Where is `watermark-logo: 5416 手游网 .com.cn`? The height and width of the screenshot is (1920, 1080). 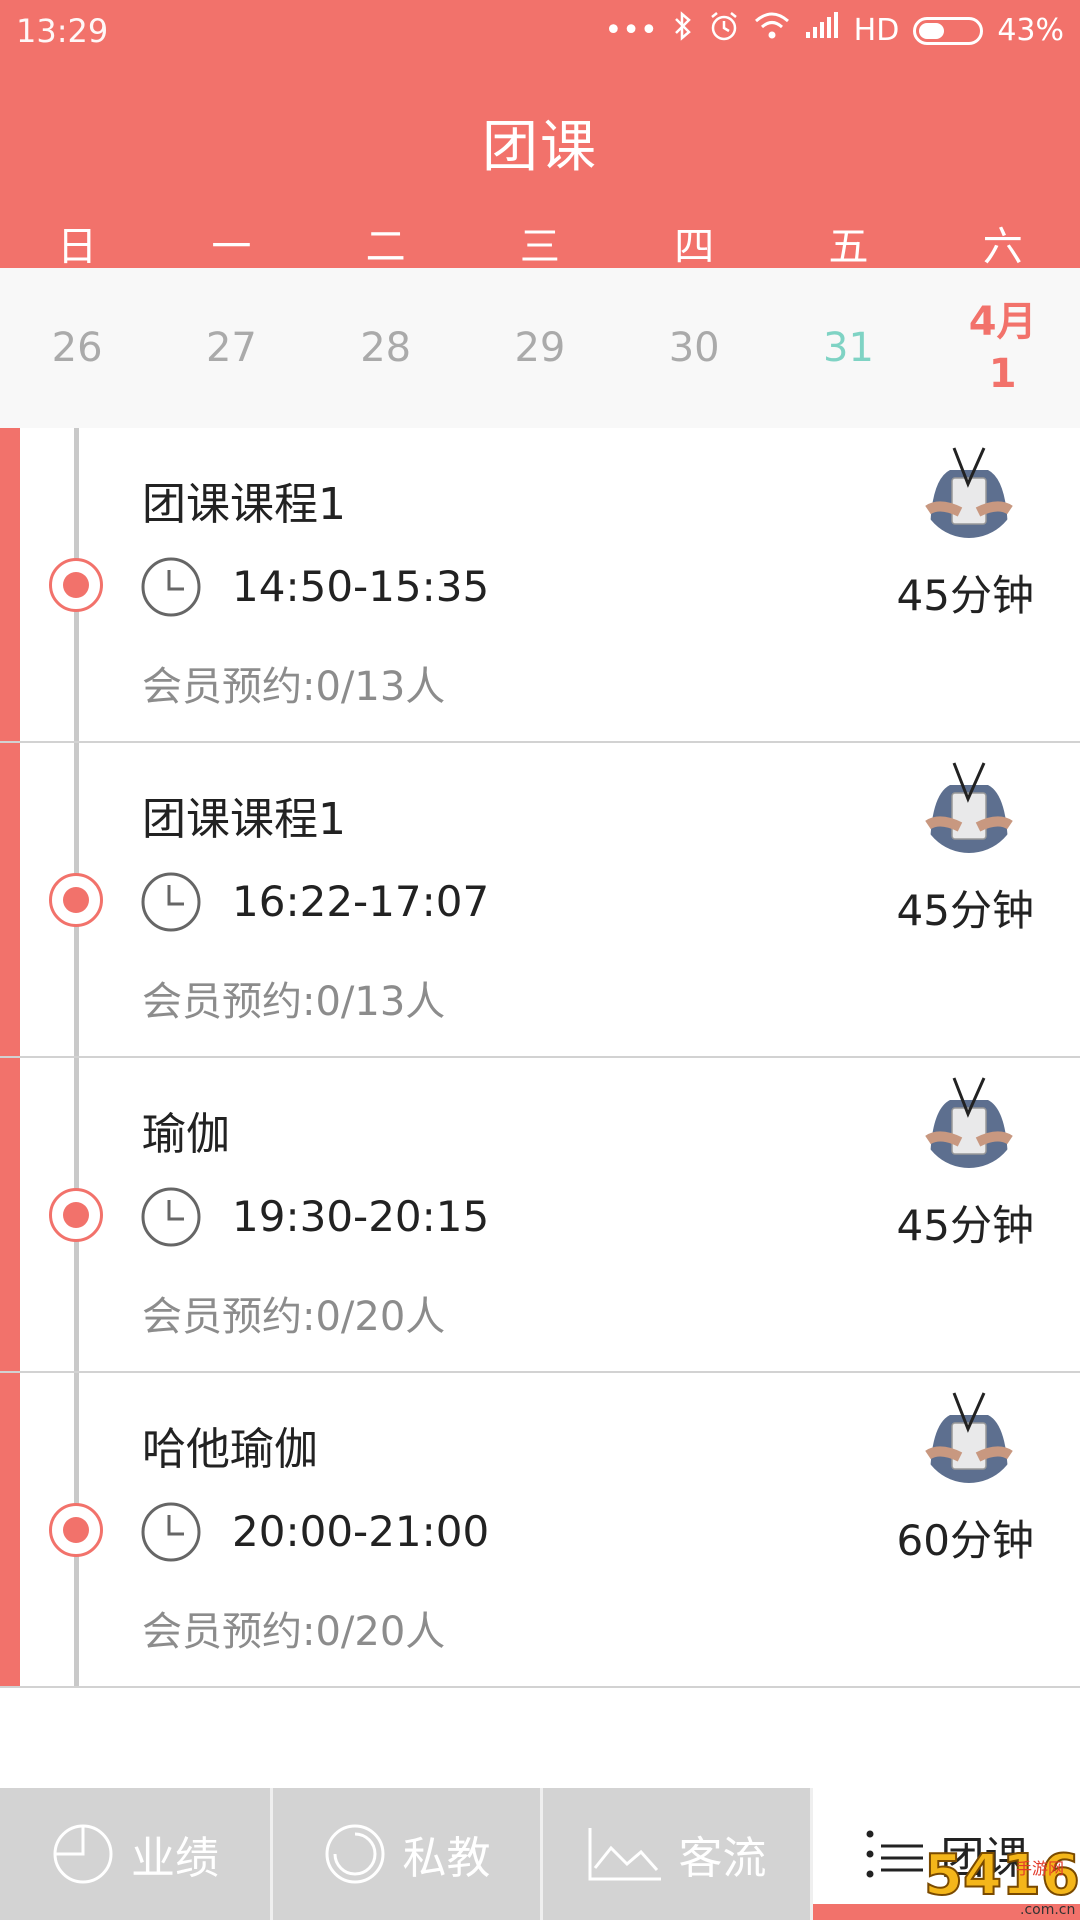 watermark-logo: 5416 手游网 .com.cn is located at coordinates (1000, 1877).